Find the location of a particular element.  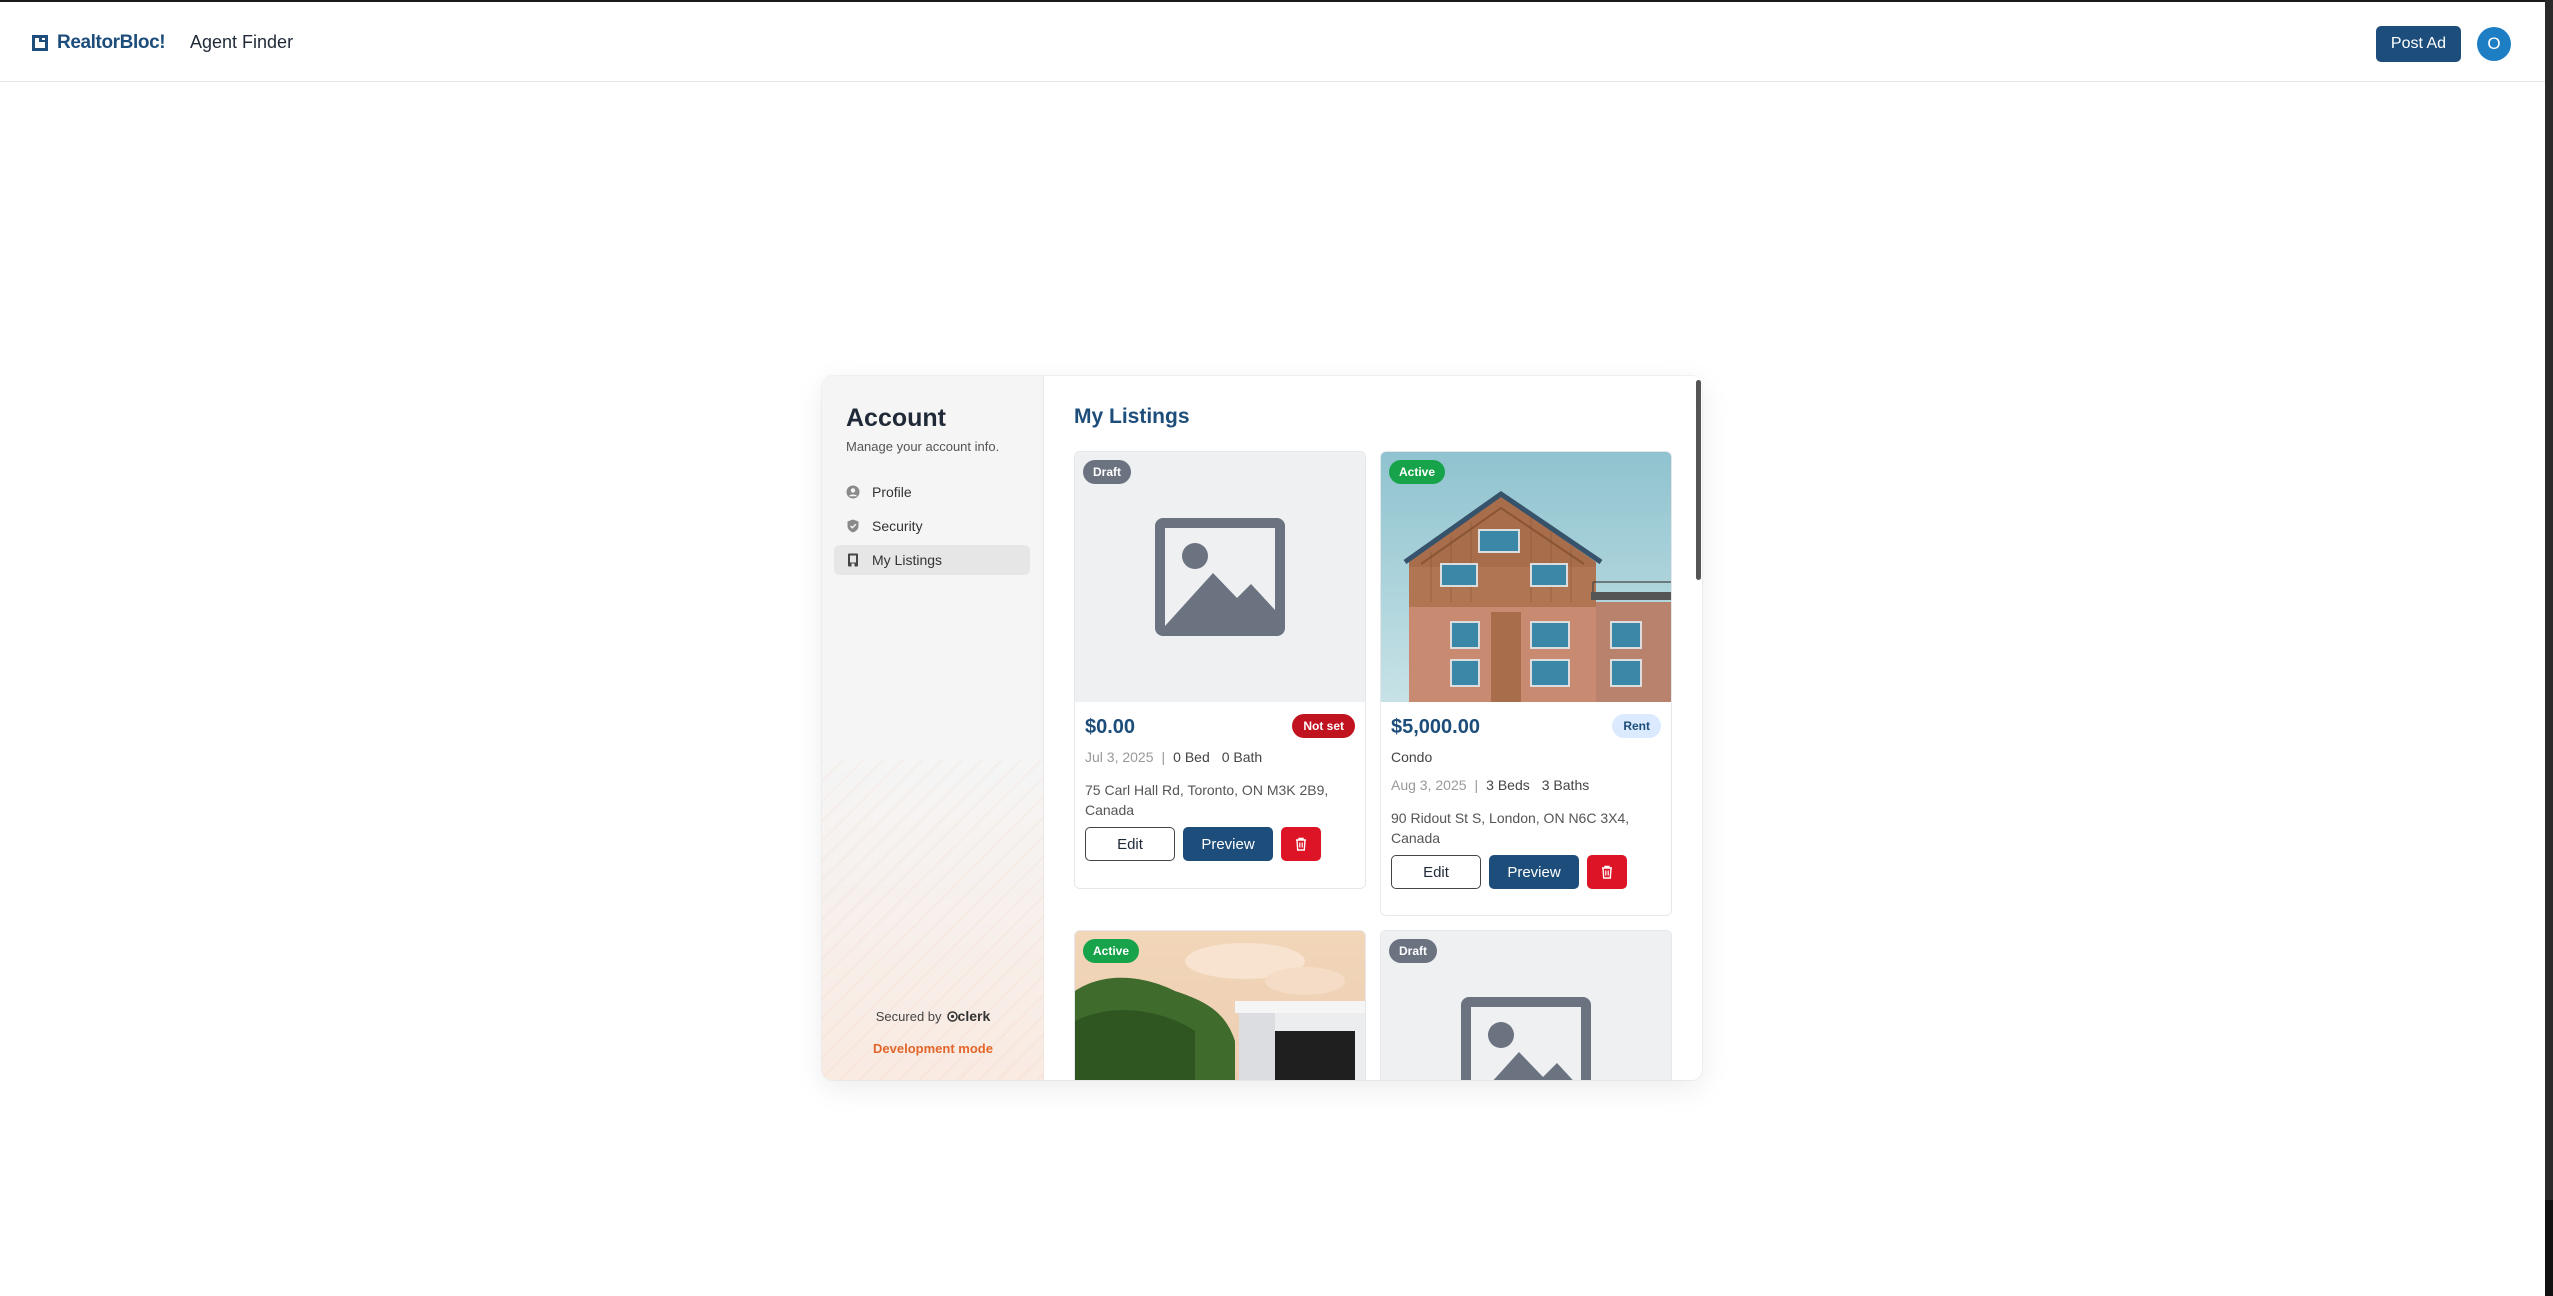

sidebar-item-label: Security is located at coordinates (897, 526).